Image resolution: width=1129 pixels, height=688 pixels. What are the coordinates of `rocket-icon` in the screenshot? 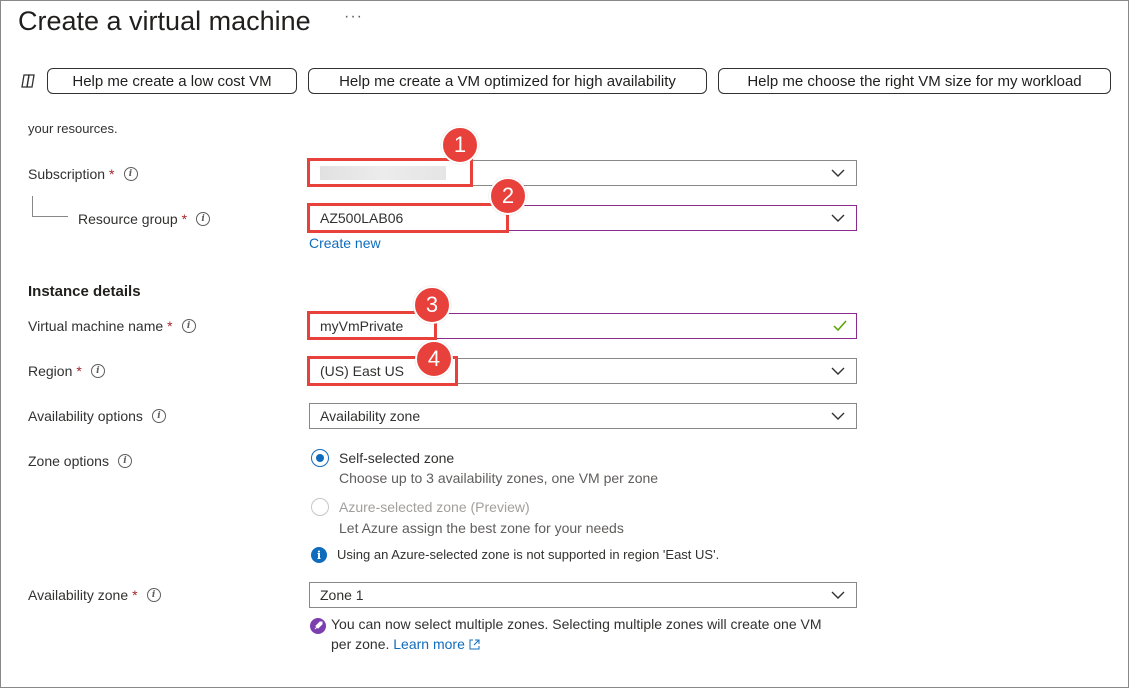 It's located at (318, 626).